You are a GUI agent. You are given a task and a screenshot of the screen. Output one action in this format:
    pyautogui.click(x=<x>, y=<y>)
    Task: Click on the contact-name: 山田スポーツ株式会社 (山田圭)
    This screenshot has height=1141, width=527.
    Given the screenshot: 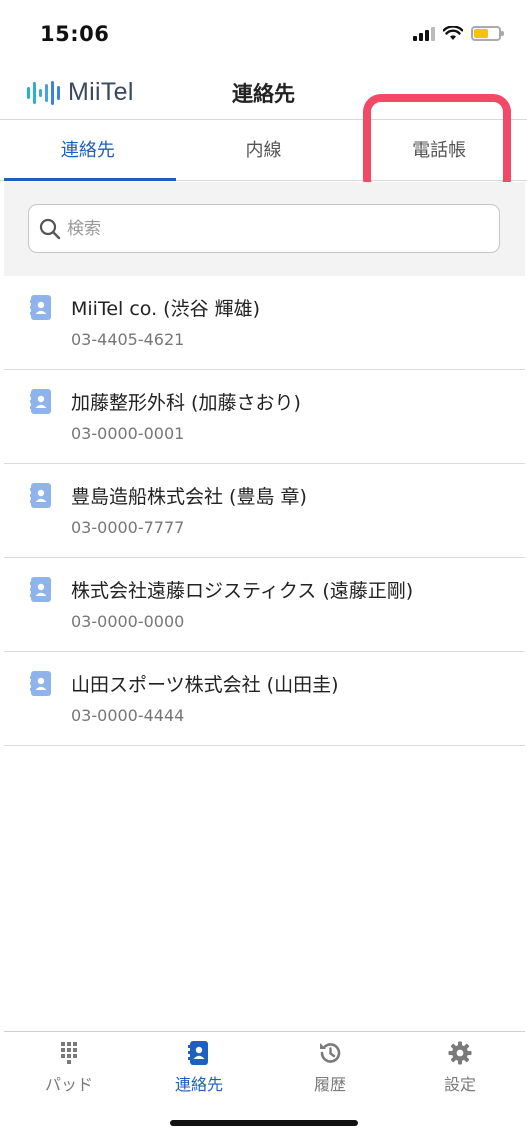 What is the action you would take?
    pyautogui.click(x=205, y=685)
    